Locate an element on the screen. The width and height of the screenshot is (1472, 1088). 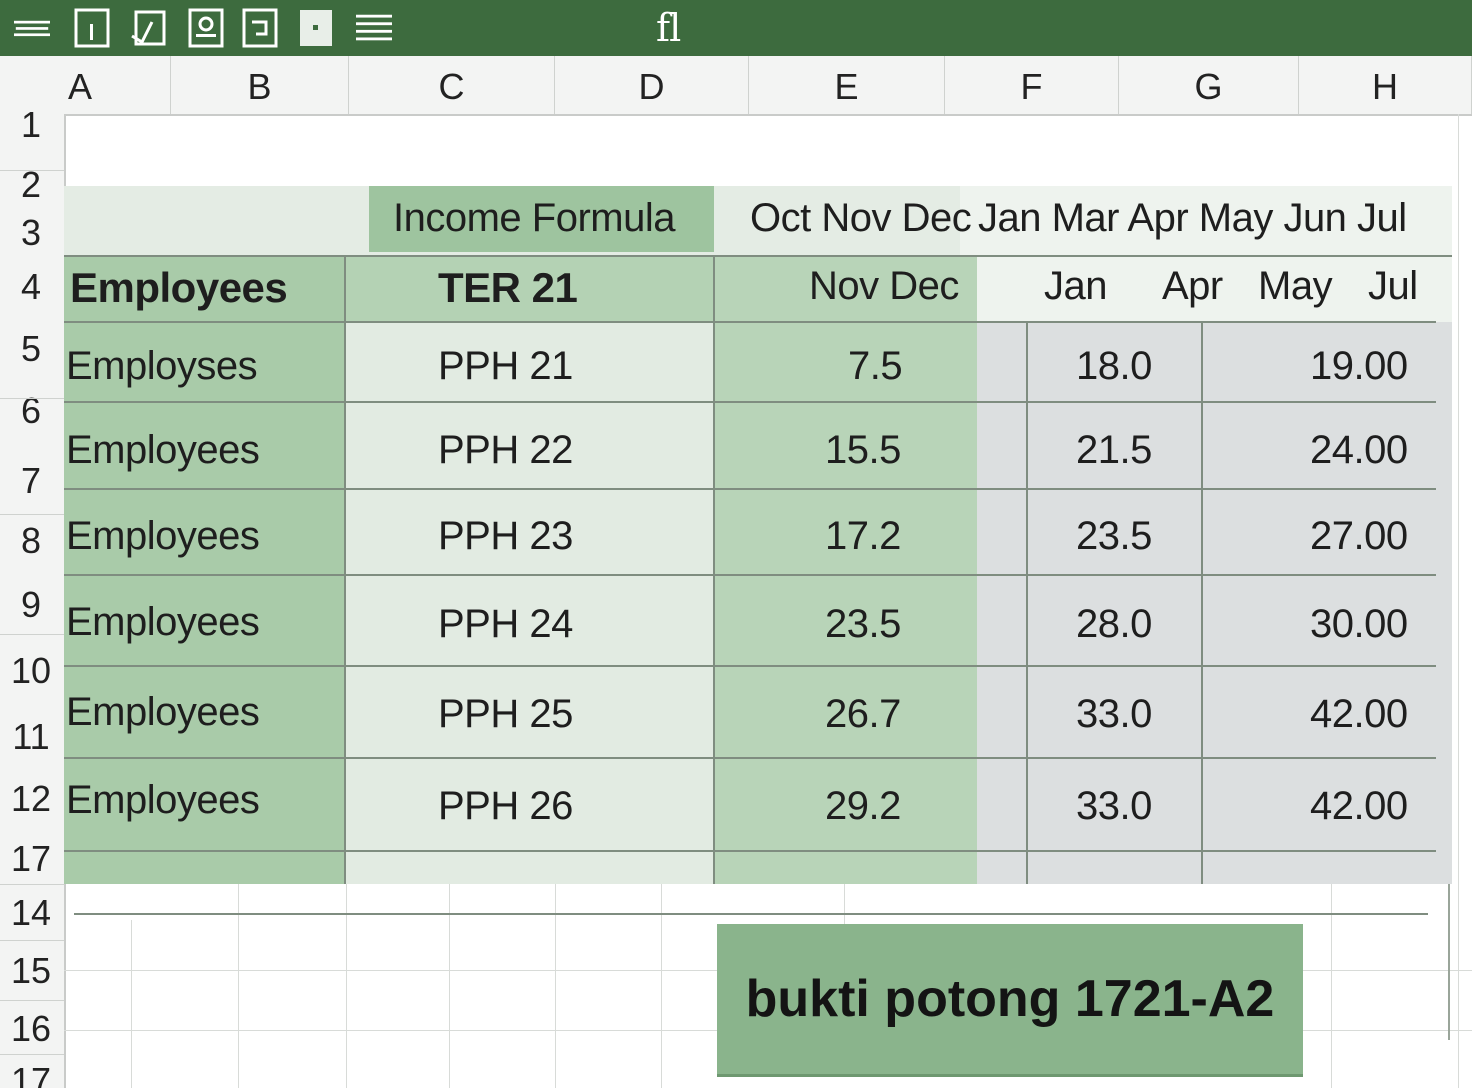
column-header-bar: A B C D E F G H is located at coordinates (736, 86).